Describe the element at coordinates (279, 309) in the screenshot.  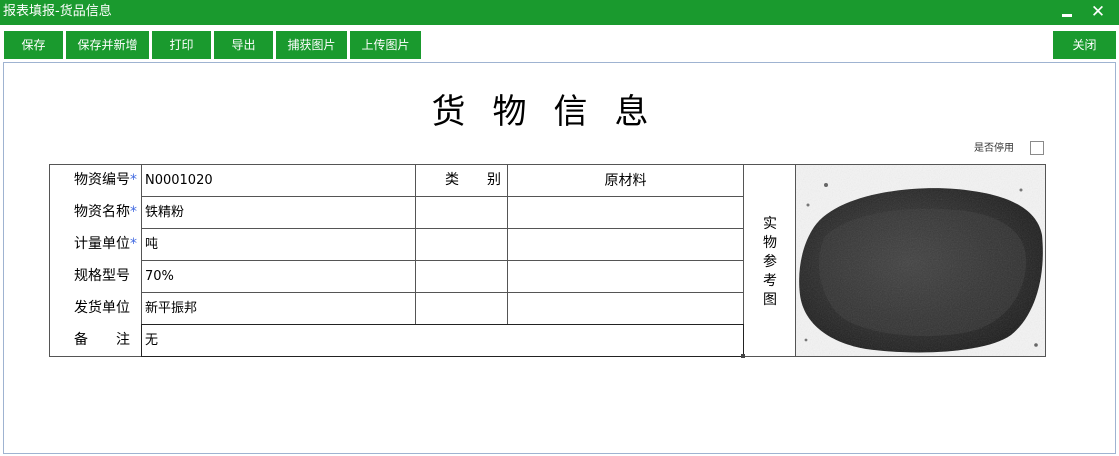
I see `shipper-input: 新平振邦` at that location.